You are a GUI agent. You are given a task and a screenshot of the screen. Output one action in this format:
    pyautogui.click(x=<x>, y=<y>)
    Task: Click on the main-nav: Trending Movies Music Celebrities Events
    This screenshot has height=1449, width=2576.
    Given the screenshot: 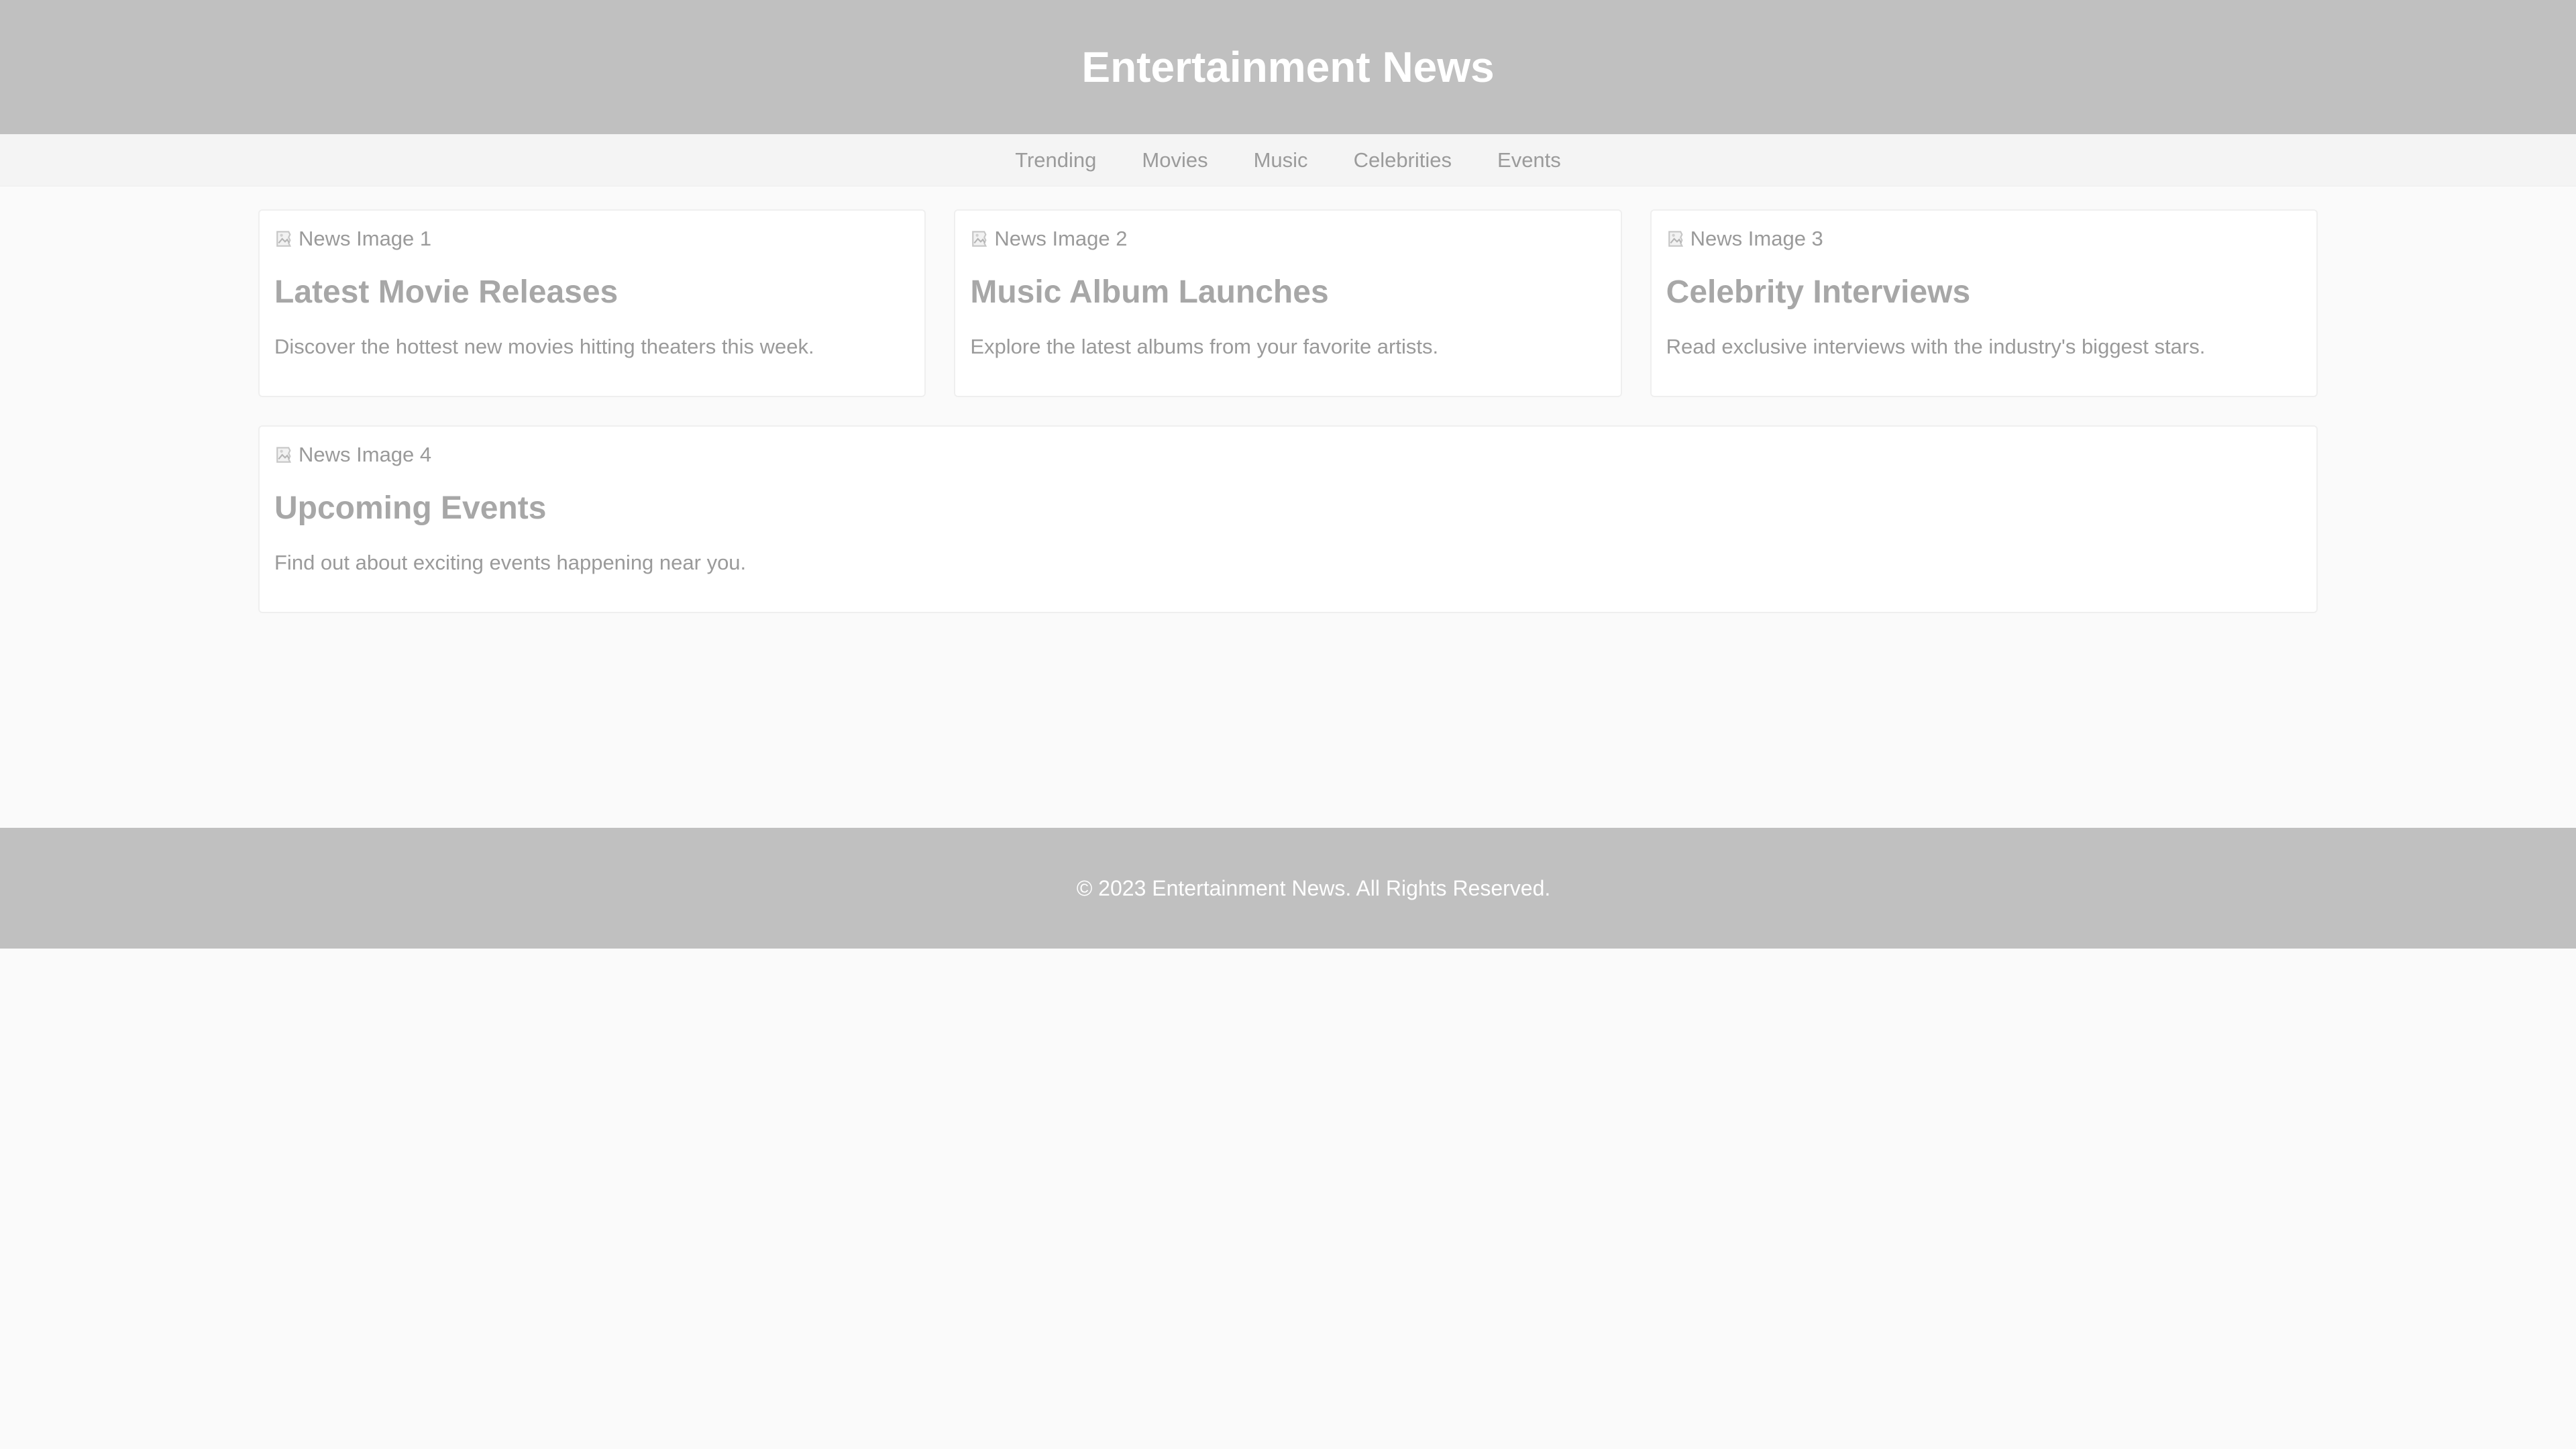 What is the action you would take?
    pyautogui.click(x=1288, y=160)
    